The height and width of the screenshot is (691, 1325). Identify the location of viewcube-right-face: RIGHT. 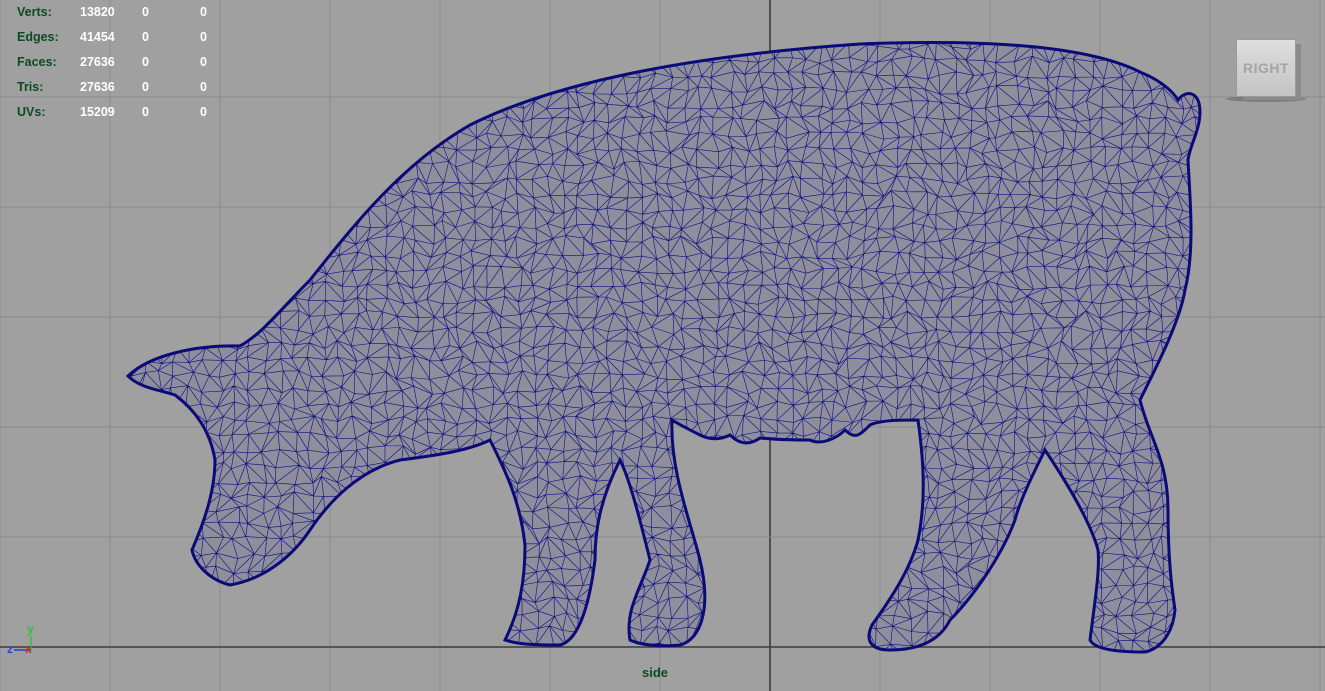
(1266, 68).